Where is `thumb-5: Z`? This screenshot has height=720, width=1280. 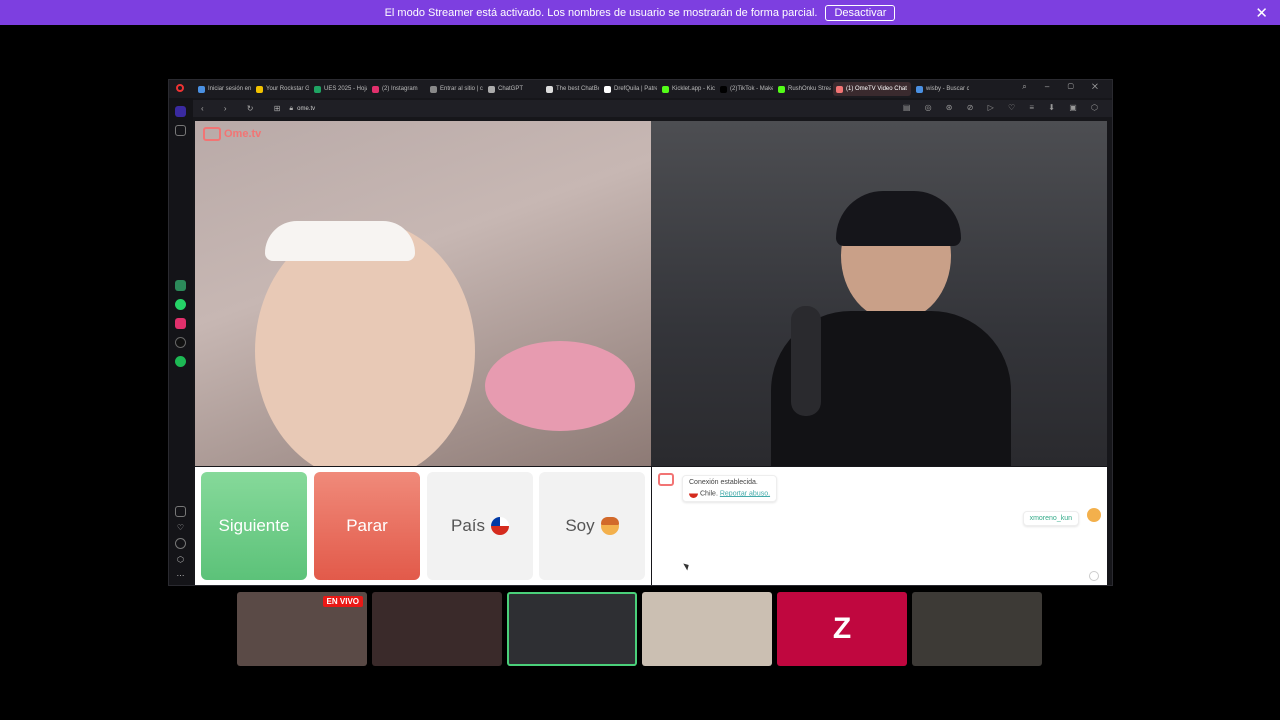
thumb-5: Z is located at coordinates (842, 629).